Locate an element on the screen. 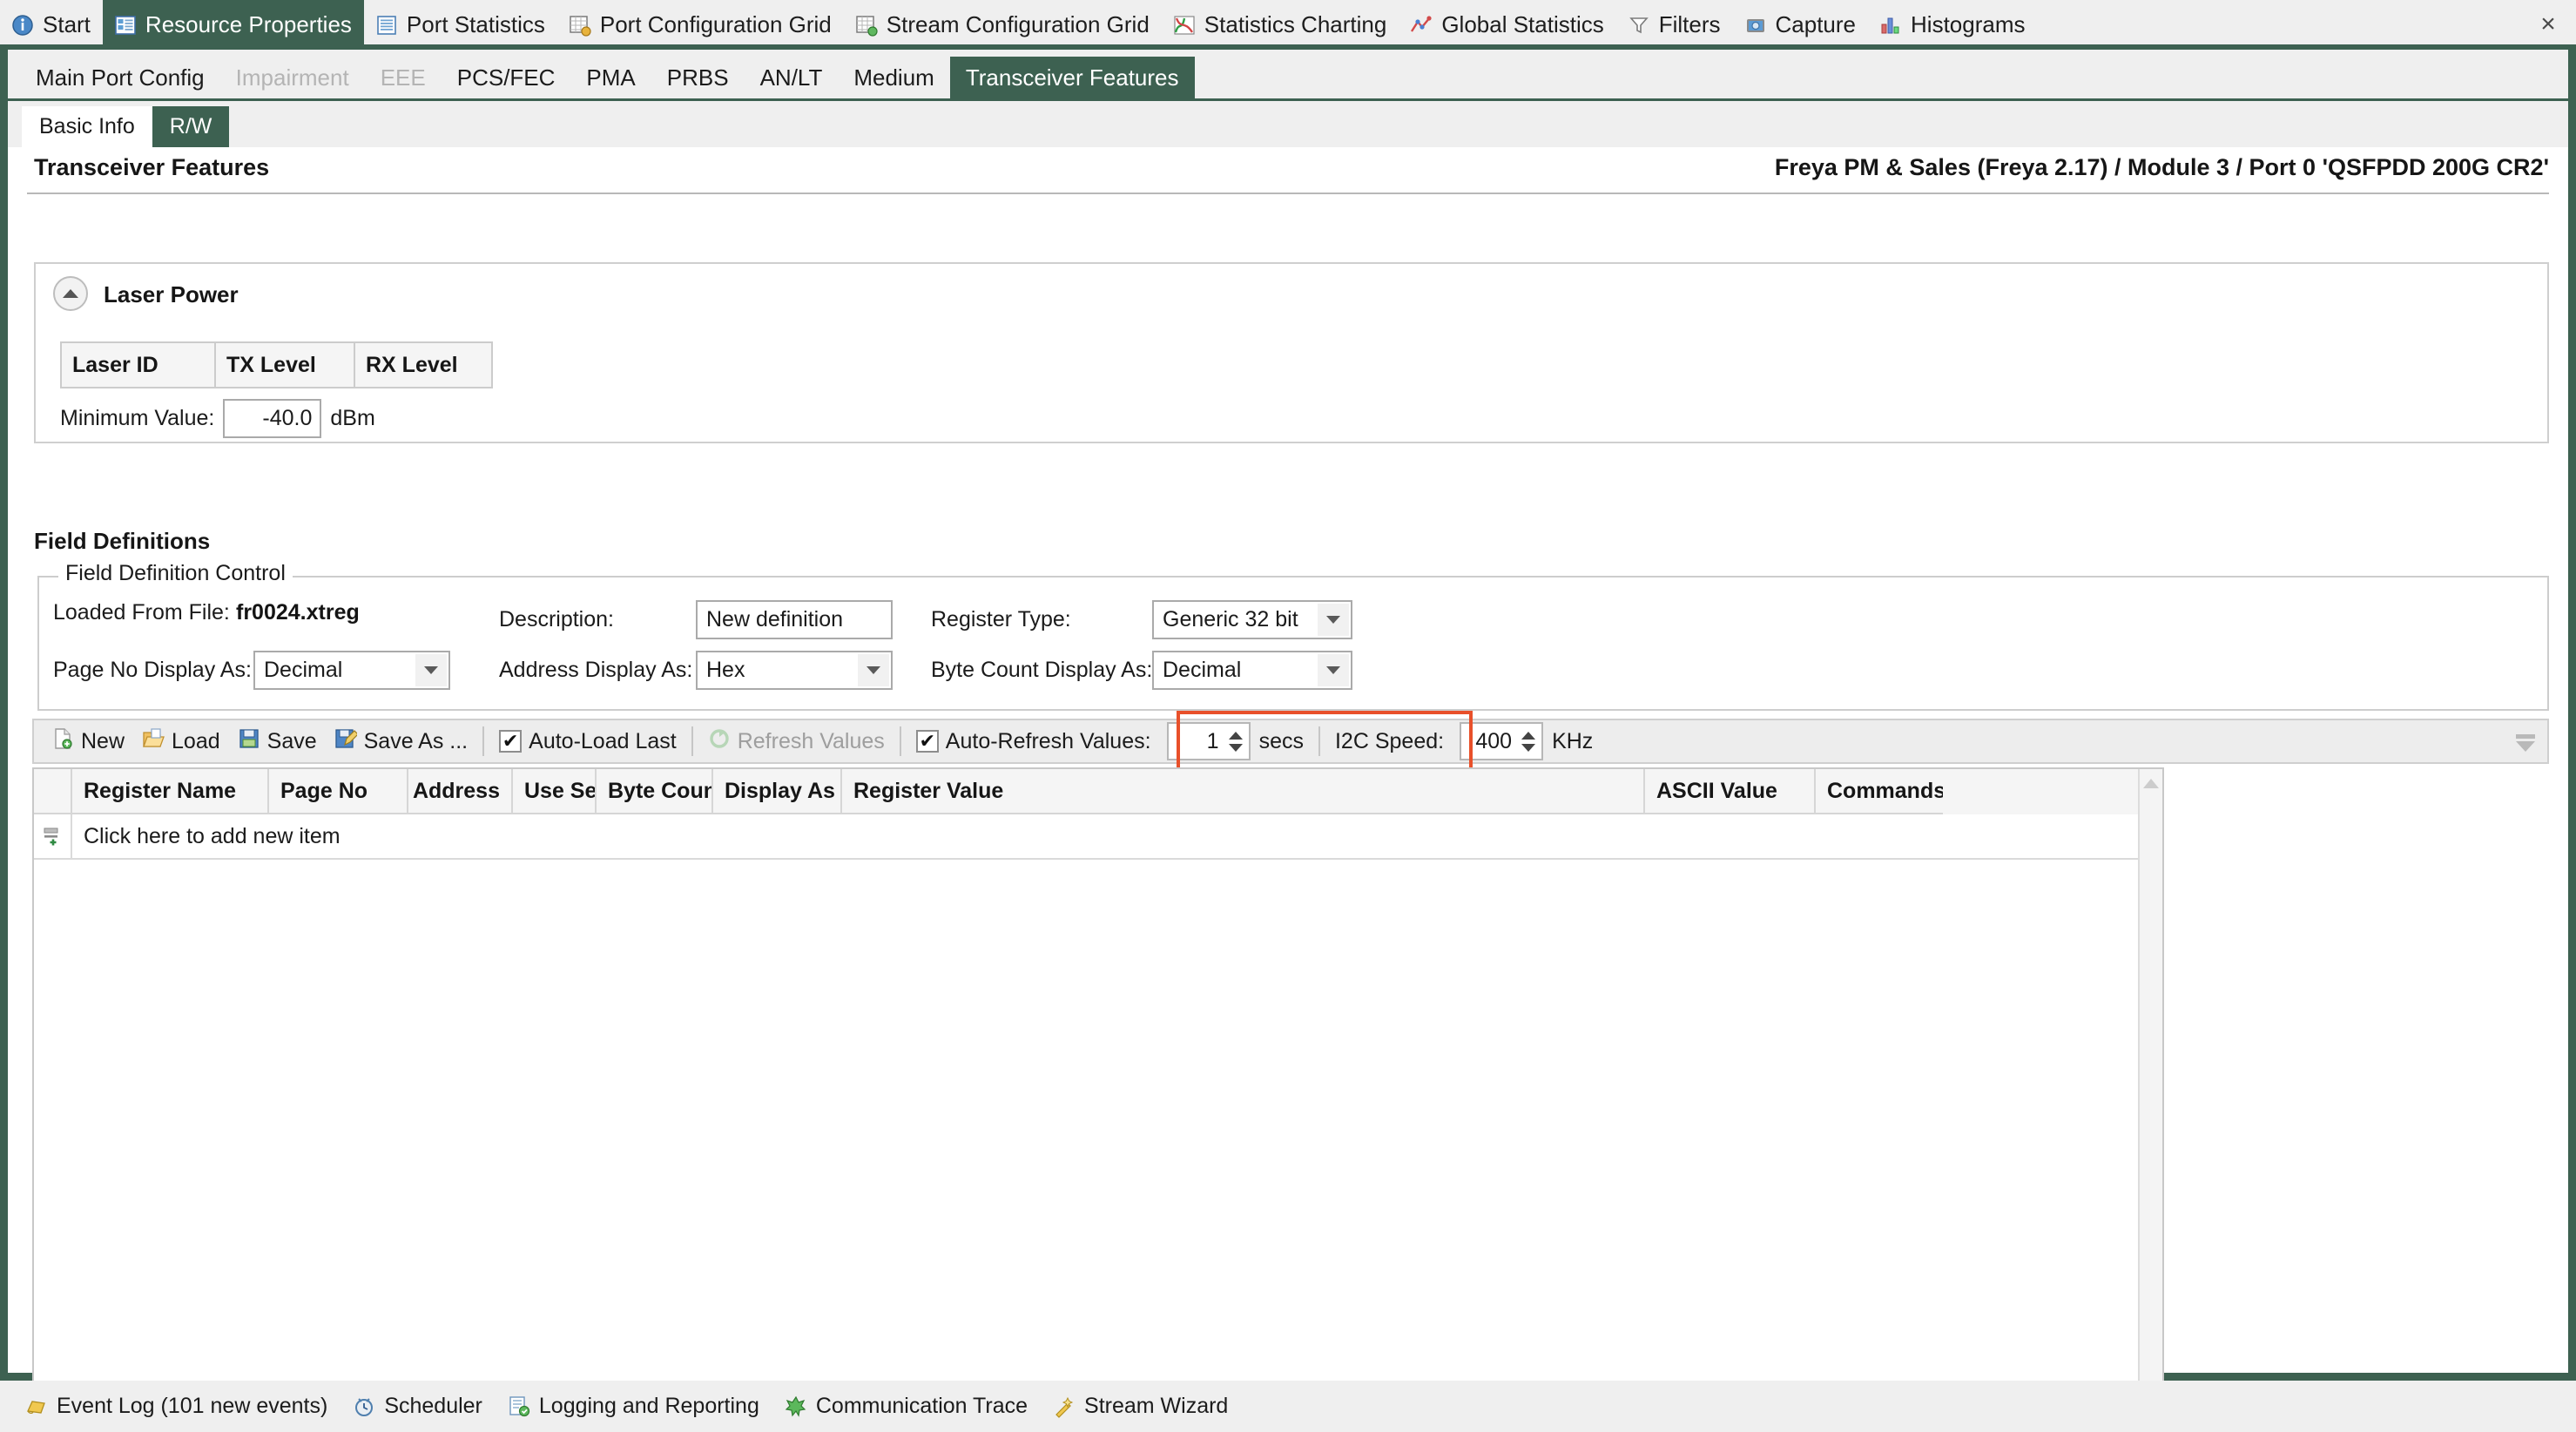  status-event-log: Event Log (101 new events) is located at coordinates (176, 1406).